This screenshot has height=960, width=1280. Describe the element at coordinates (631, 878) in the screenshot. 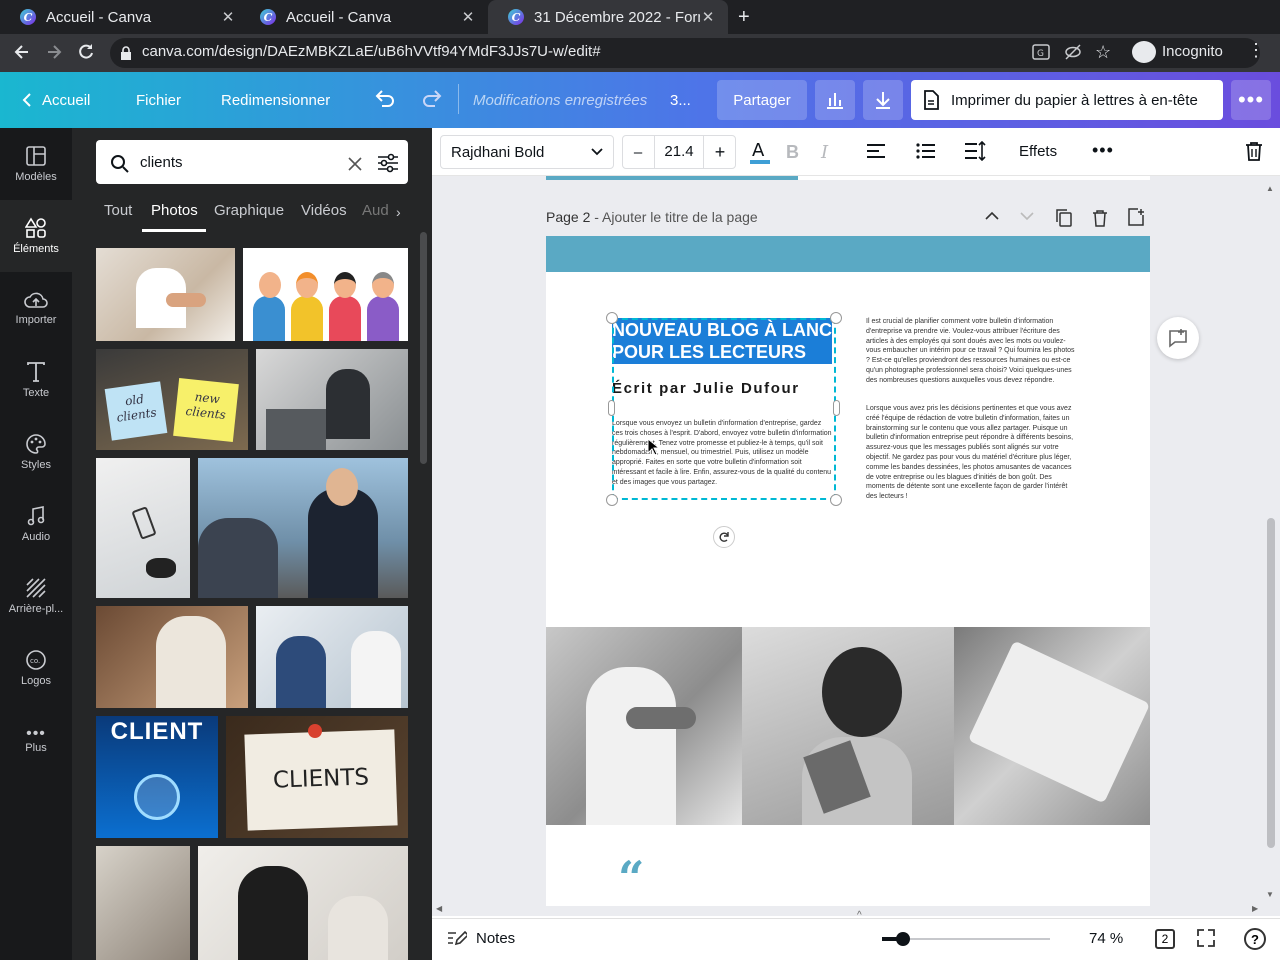

I see `quote-mark: “` at that location.